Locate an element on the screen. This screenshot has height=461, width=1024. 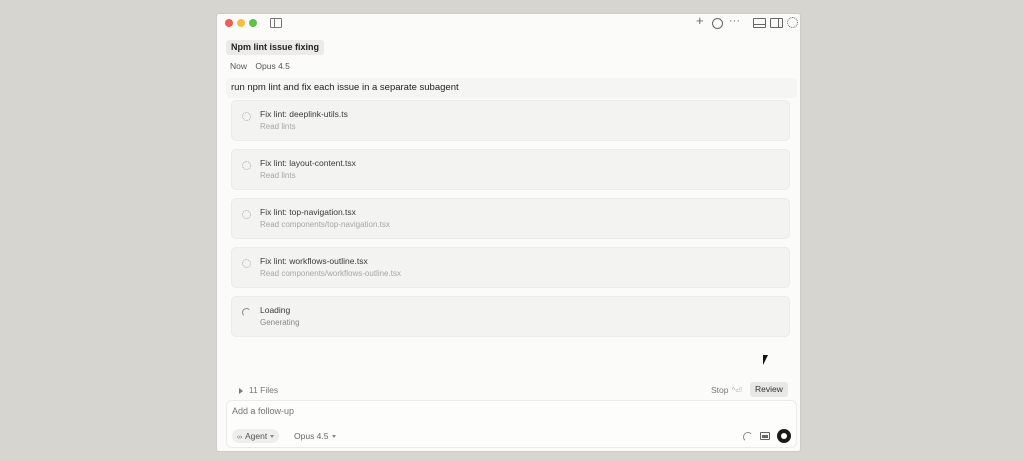
history-icon is located at coordinates (717, 23).